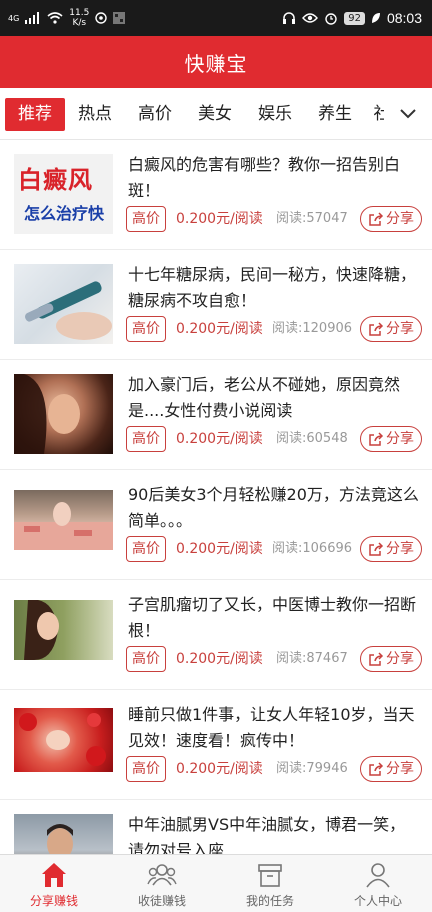 The height and width of the screenshot is (912, 432). I want to click on article-meta: 高价 0.200元/阅读 阅读:57047 分享, so click(274, 219).